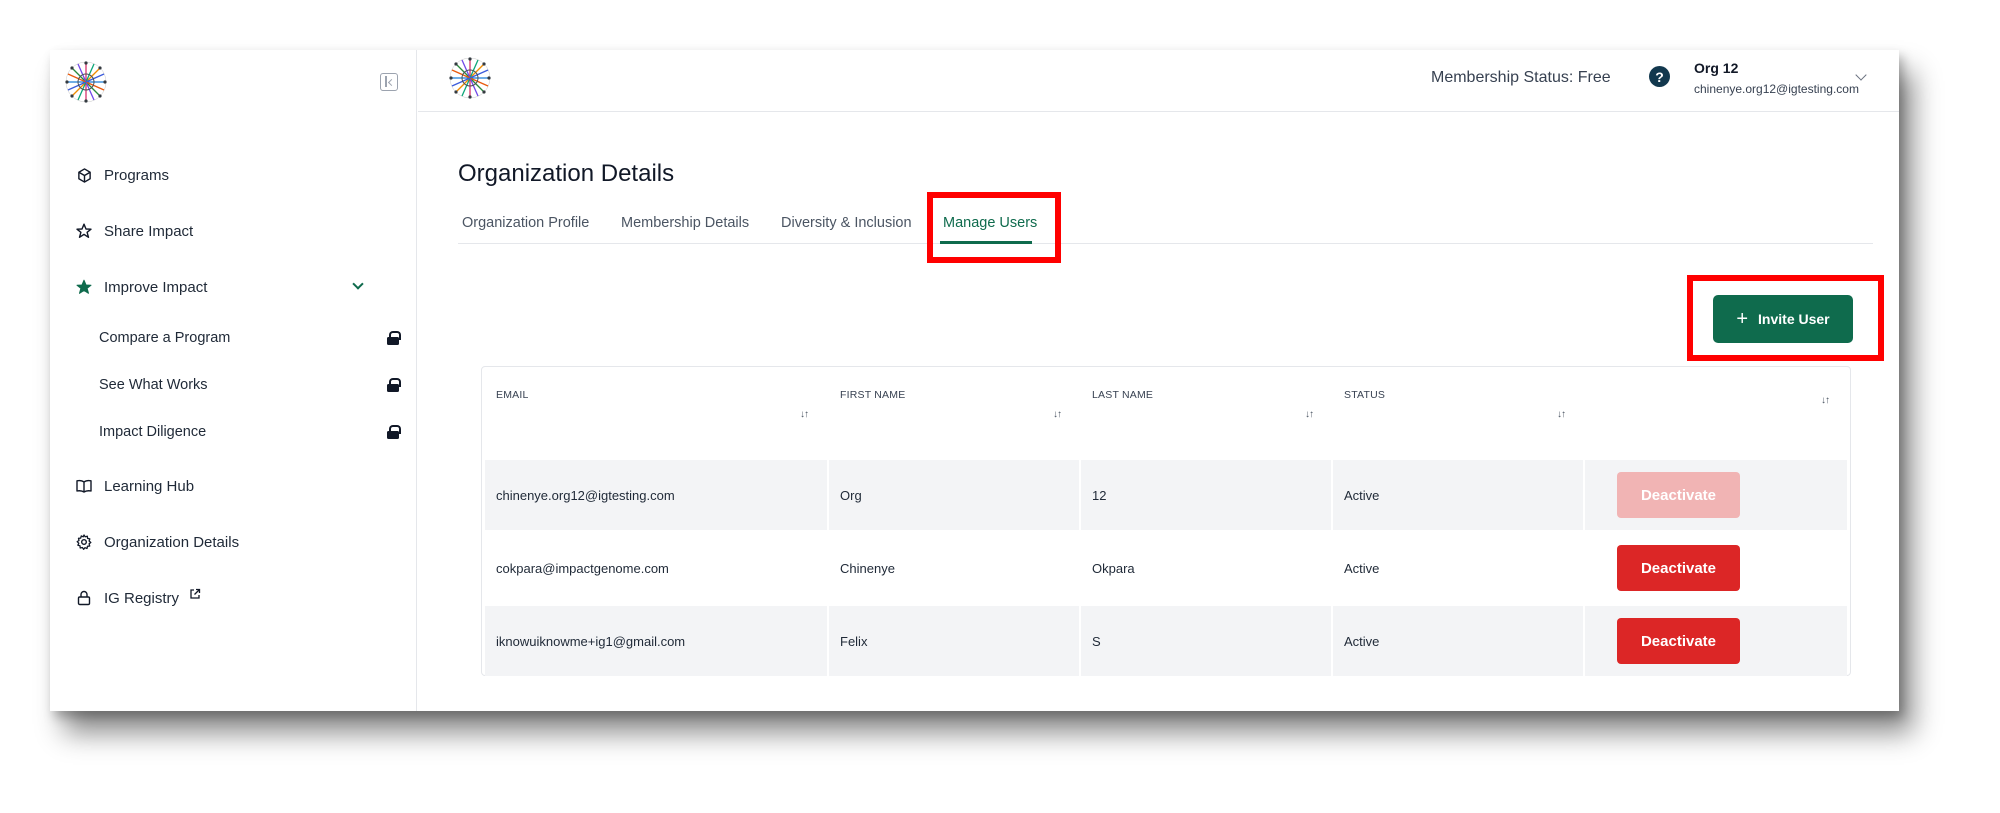 This screenshot has height=813, width=2000. What do you see at coordinates (955, 641) in the screenshot?
I see `first-name-cell: Felix` at bounding box center [955, 641].